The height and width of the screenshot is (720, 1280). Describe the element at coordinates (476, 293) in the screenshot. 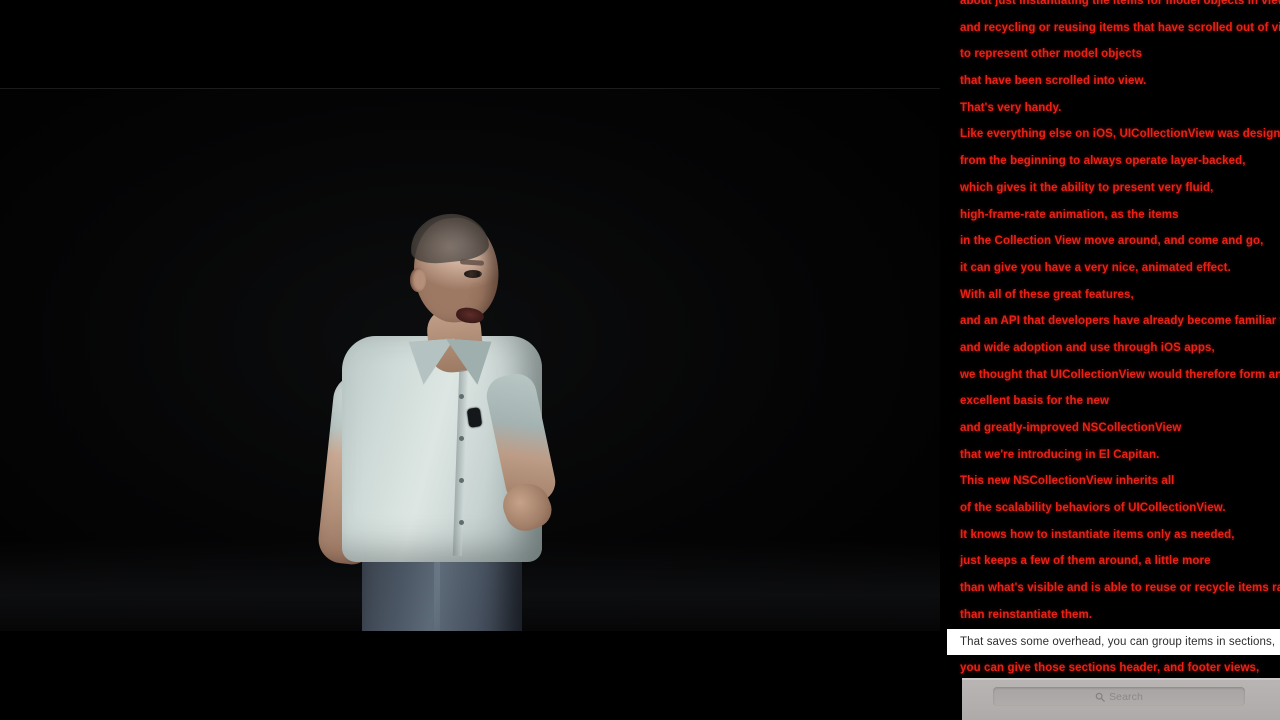

I see `speaker-nose` at that location.